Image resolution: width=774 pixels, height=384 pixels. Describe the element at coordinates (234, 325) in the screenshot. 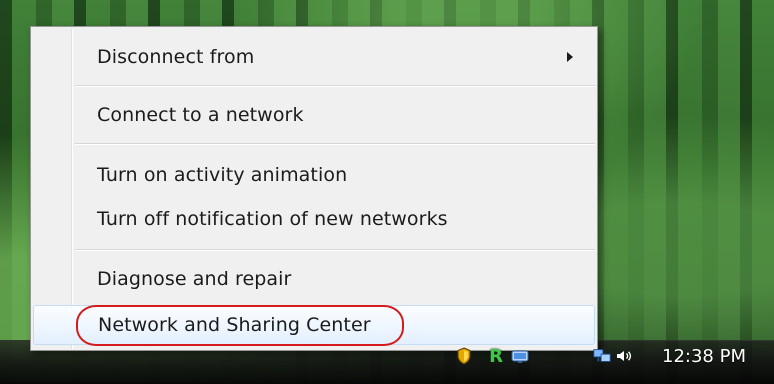

I see `menu-item-label: Network and Sharing Center` at that location.